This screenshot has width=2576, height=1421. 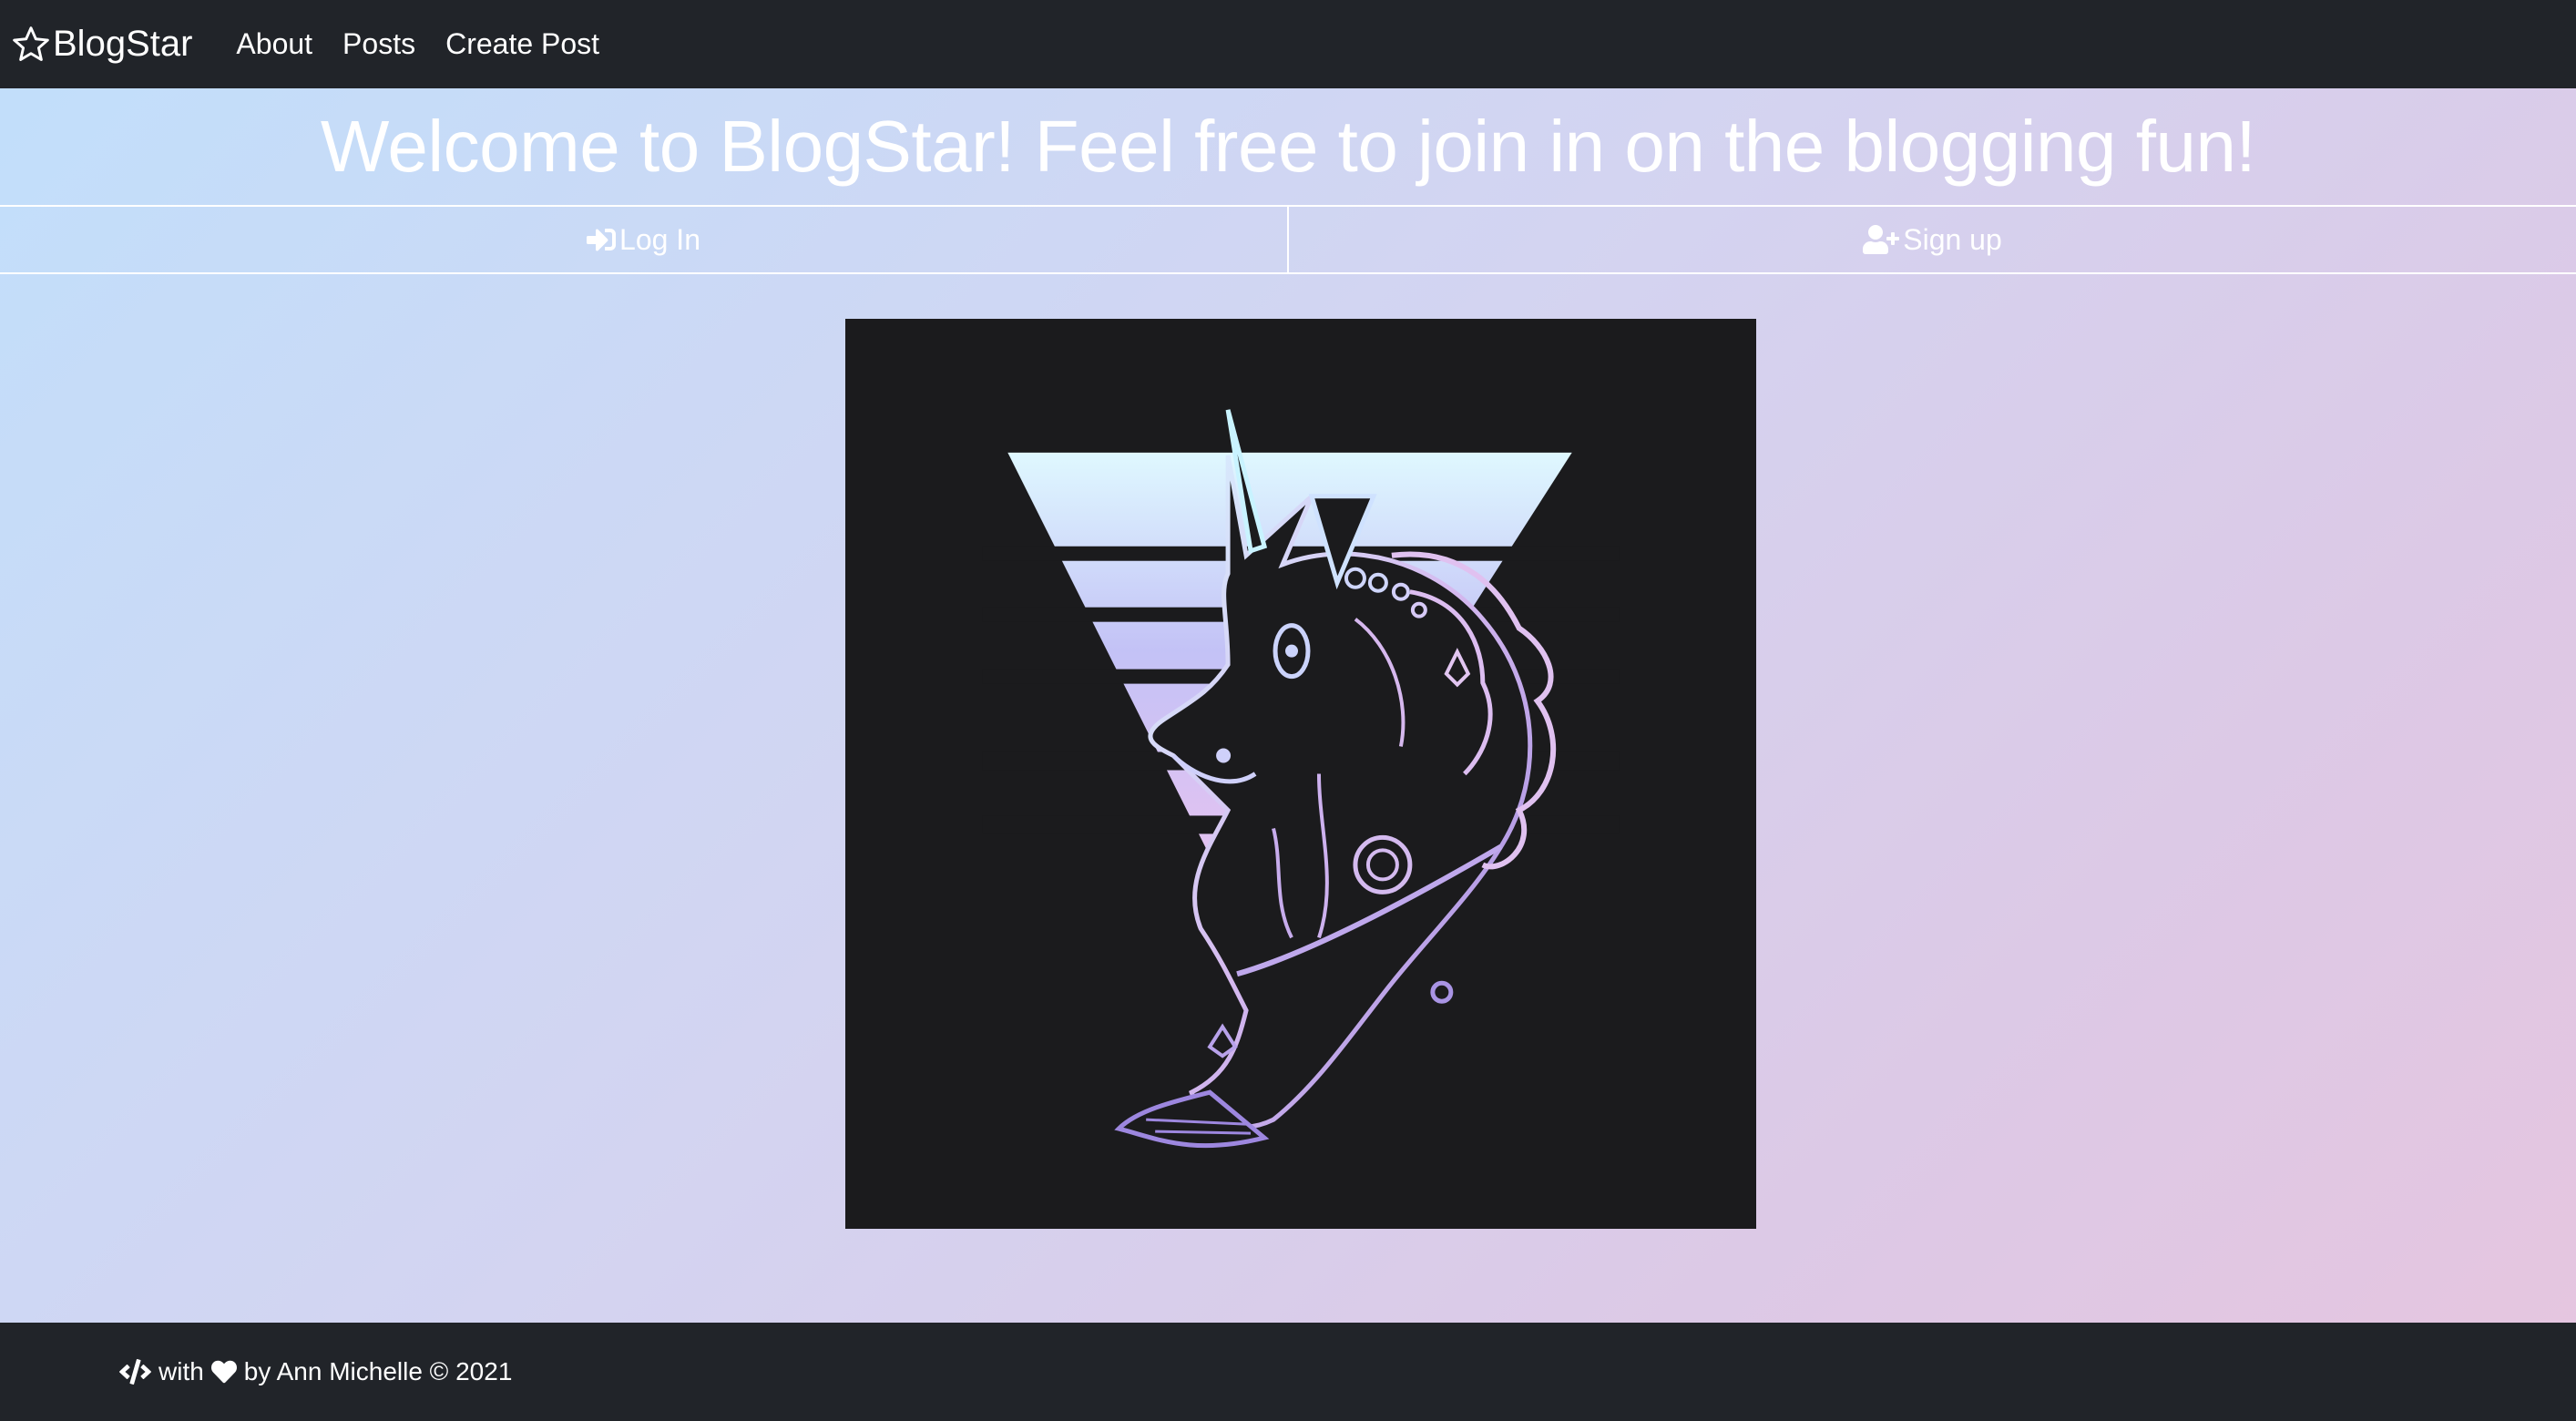 I want to click on nav-link-create-post: Create Post, so click(x=522, y=44).